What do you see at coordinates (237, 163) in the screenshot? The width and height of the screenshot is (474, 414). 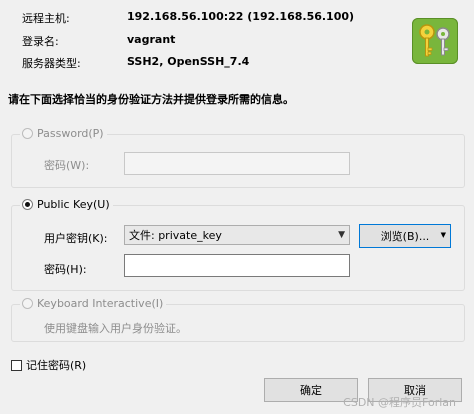 I see `password-field` at bounding box center [237, 163].